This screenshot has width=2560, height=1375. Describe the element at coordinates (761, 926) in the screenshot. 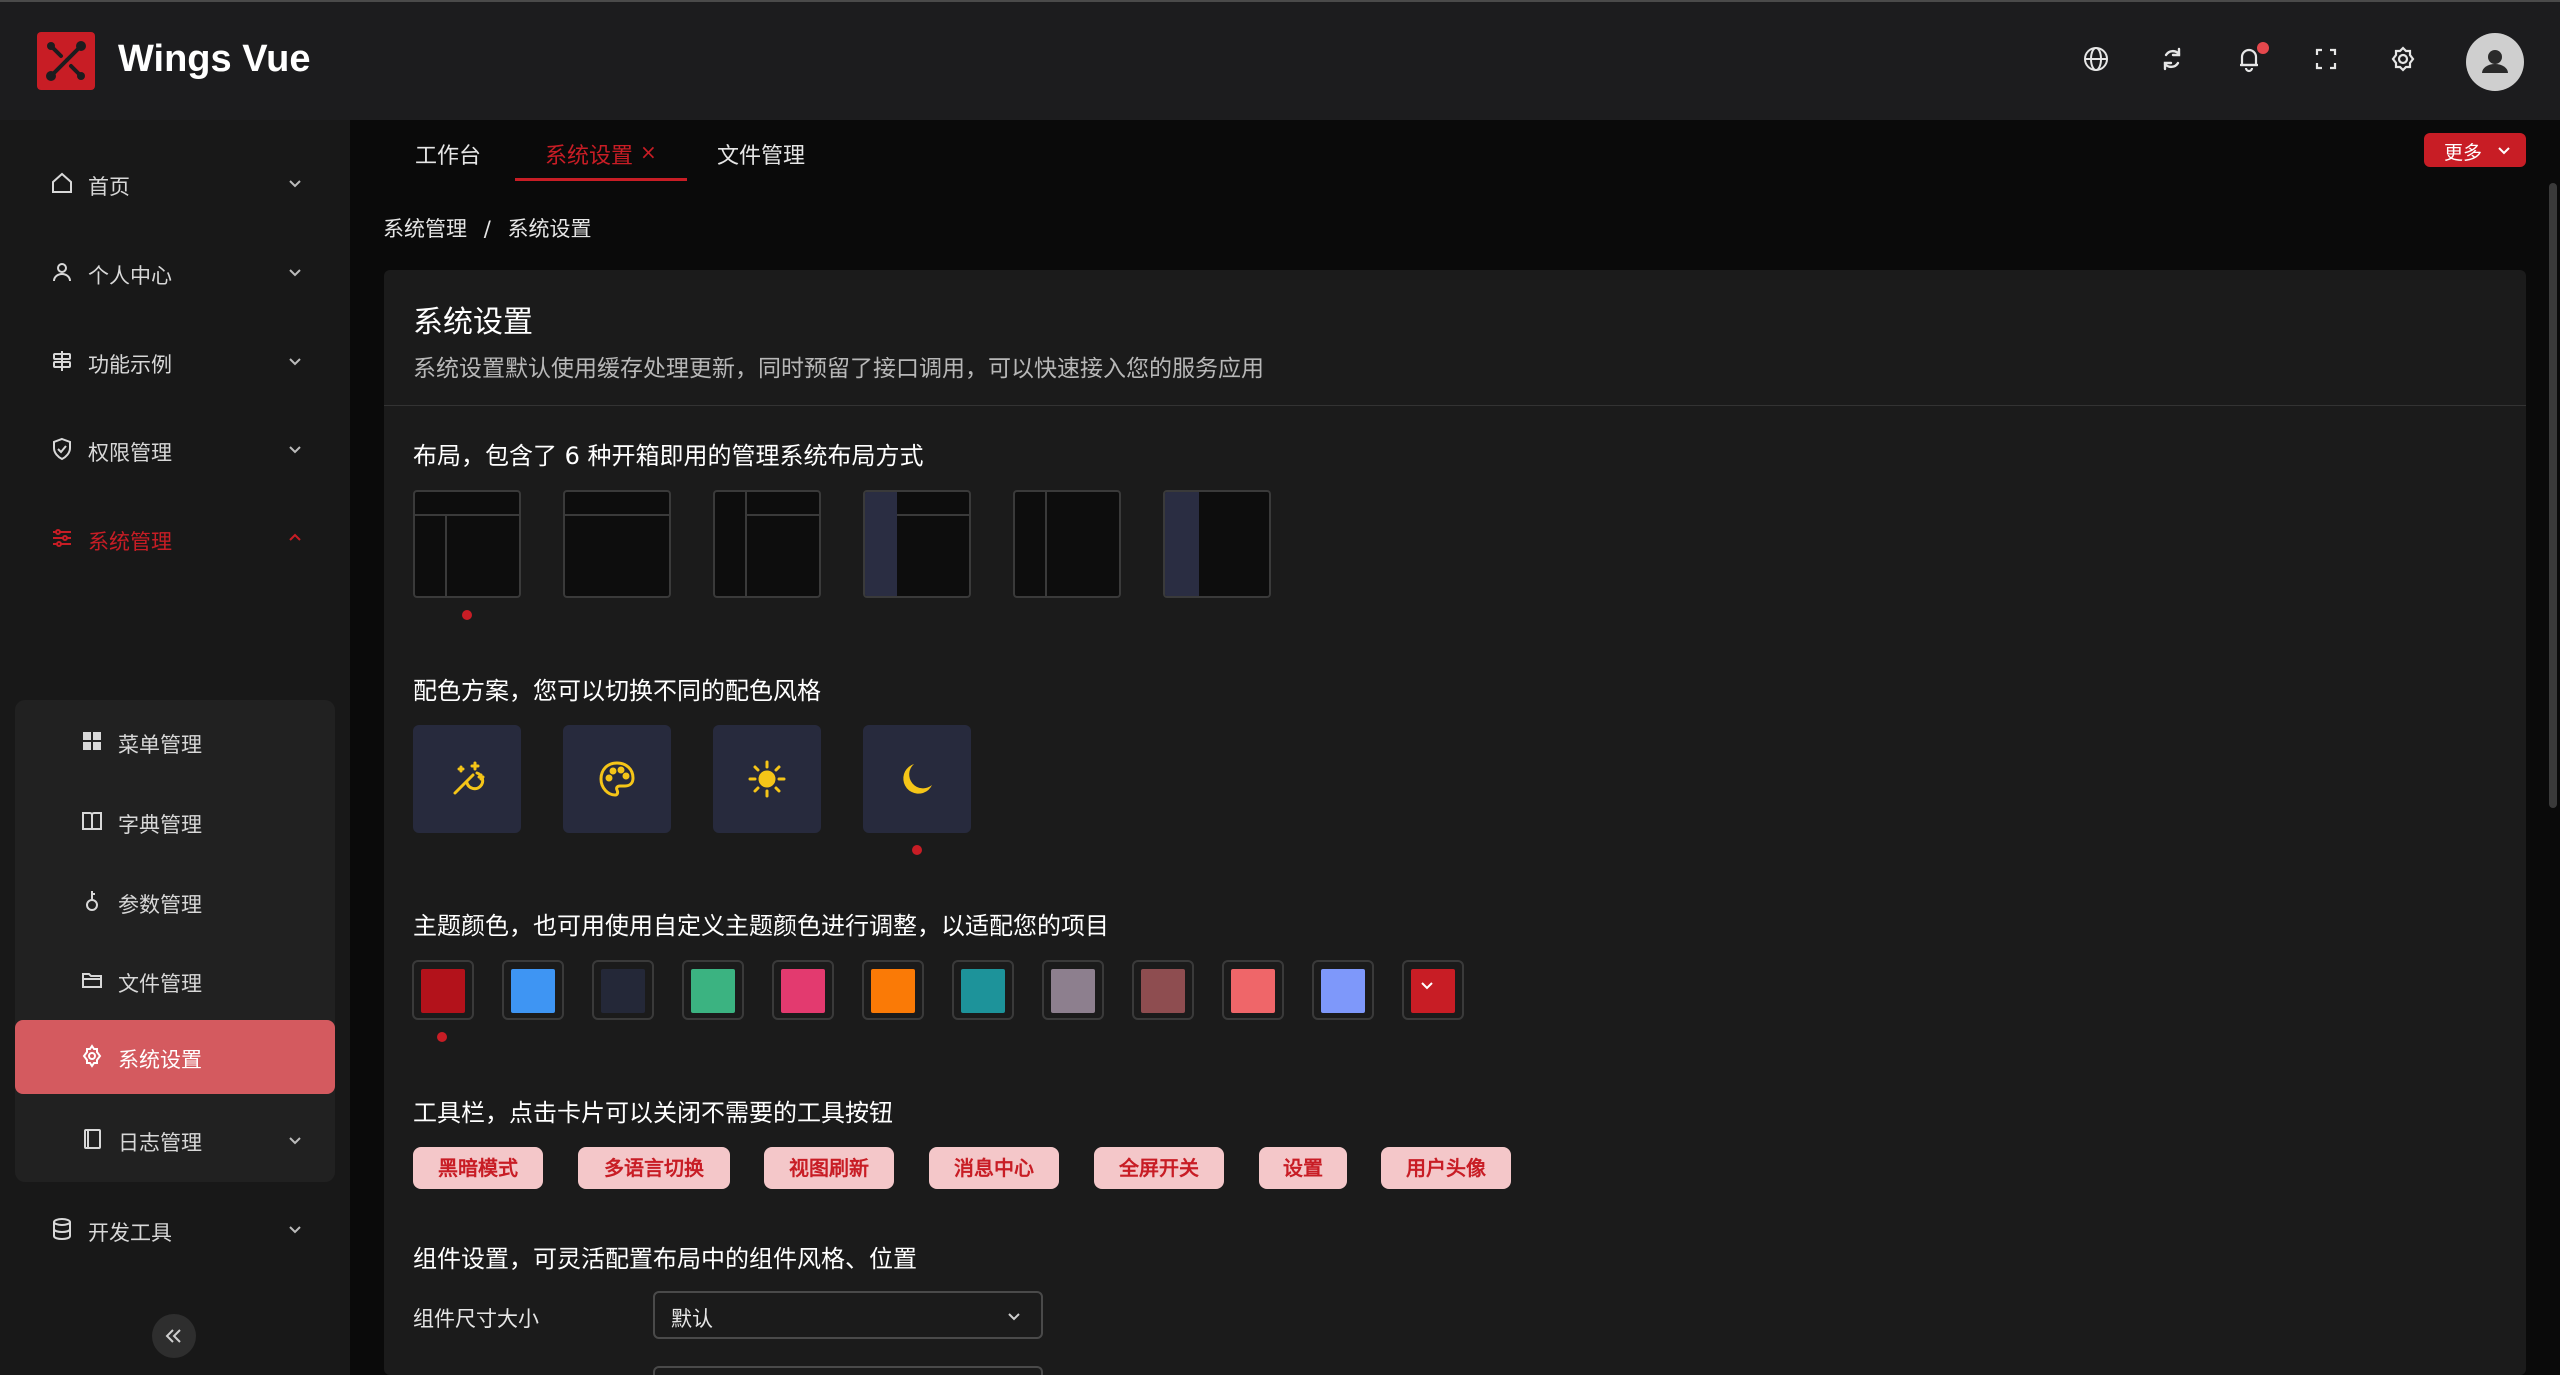

I see `section-title-theme-color: 主题颜色，也可用使用自定义主题颜色进行调整，以适配您的项目` at that location.